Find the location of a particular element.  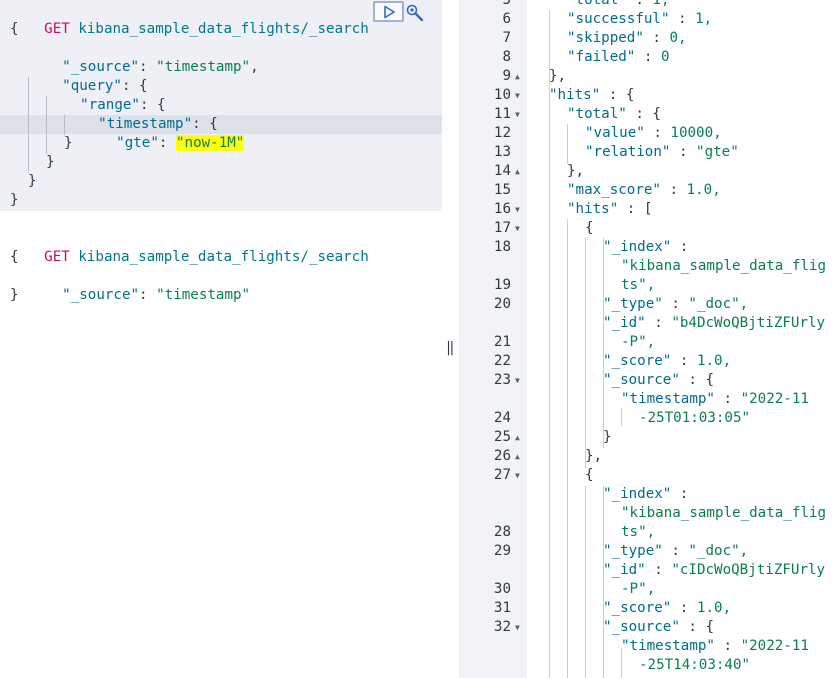

line-number: 32 is located at coordinates (502, 627).